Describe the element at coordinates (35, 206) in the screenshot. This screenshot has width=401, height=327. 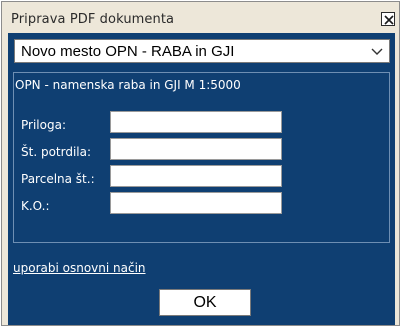
I see `ko-label: K.O.:` at that location.